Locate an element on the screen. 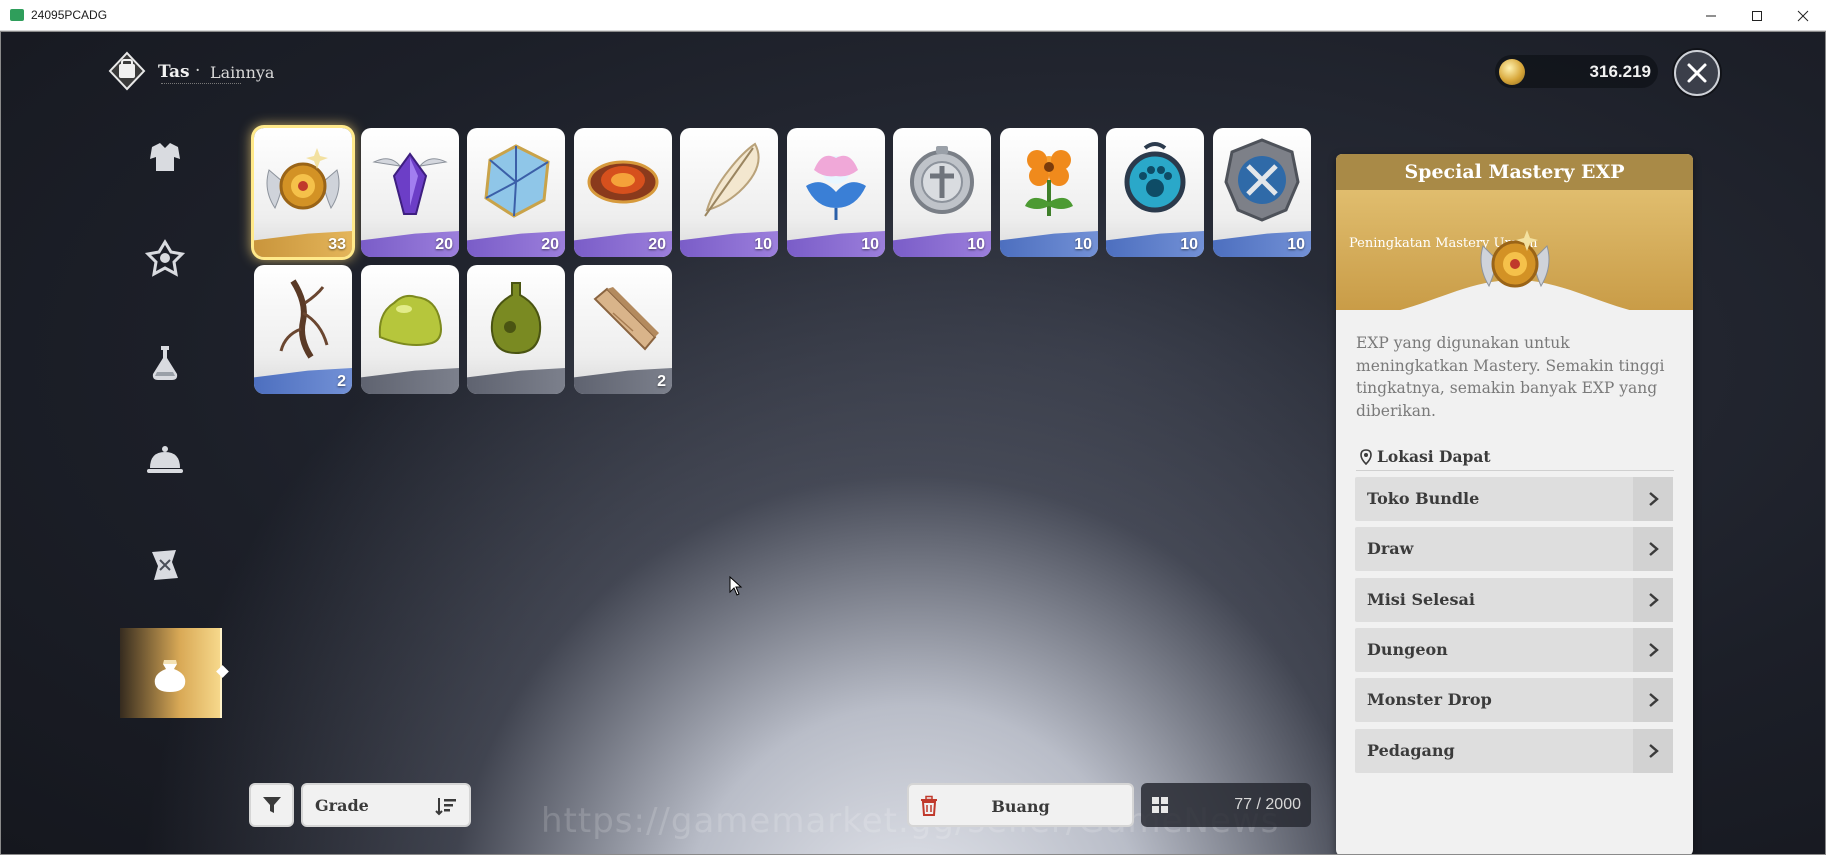  wood-plank-icon is located at coordinates (626, 319).